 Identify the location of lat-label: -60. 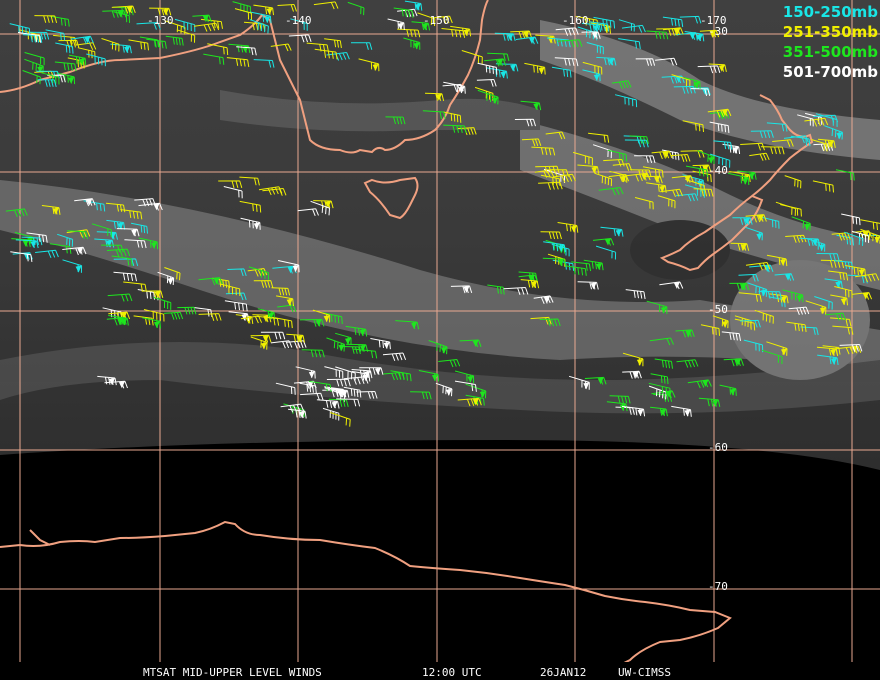
(718, 447).